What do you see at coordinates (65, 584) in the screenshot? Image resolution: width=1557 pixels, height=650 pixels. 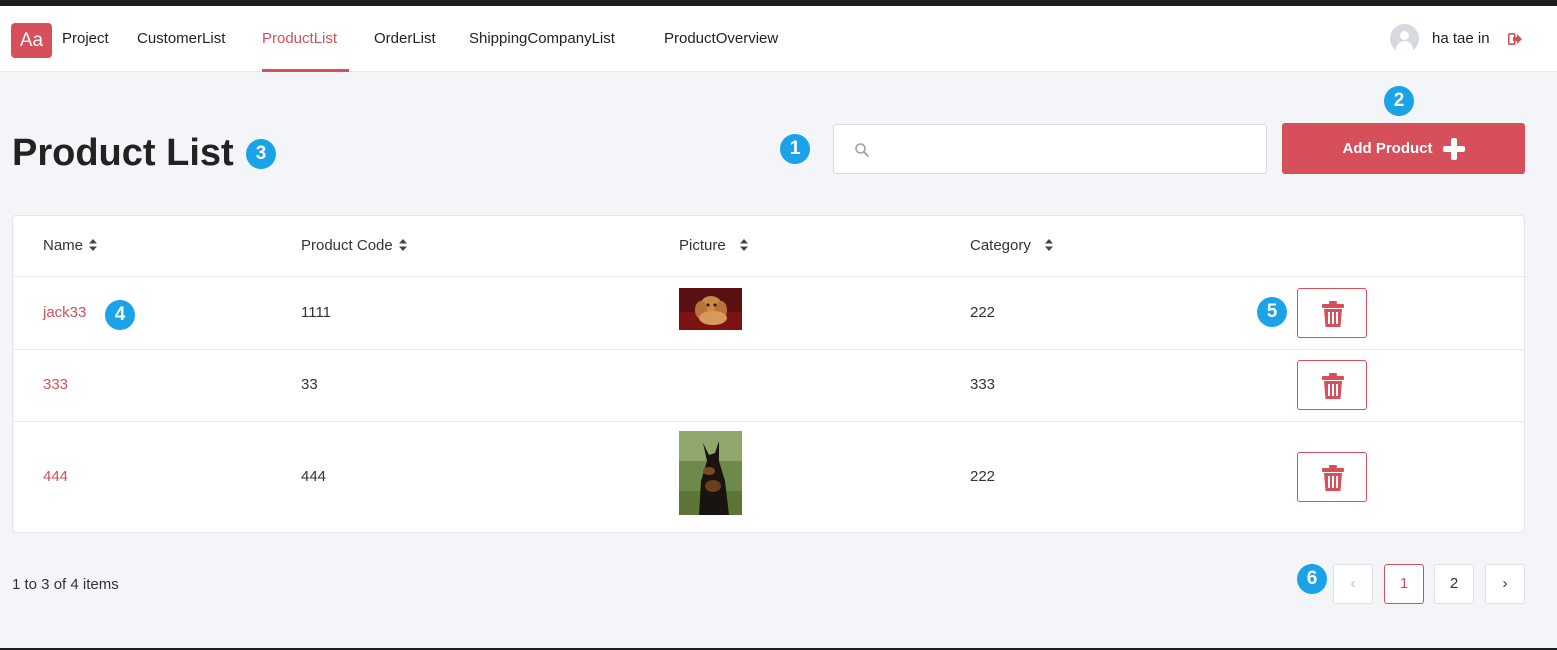 I see `items-count-info: 1 to 3 of 4 items` at bounding box center [65, 584].